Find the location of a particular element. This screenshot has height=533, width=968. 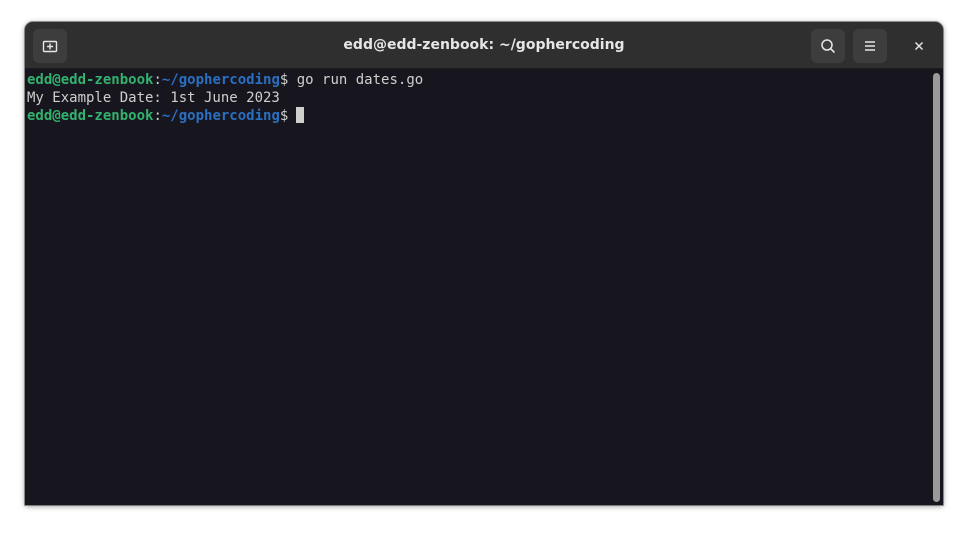

scrollbar is located at coordinates (936, 287).